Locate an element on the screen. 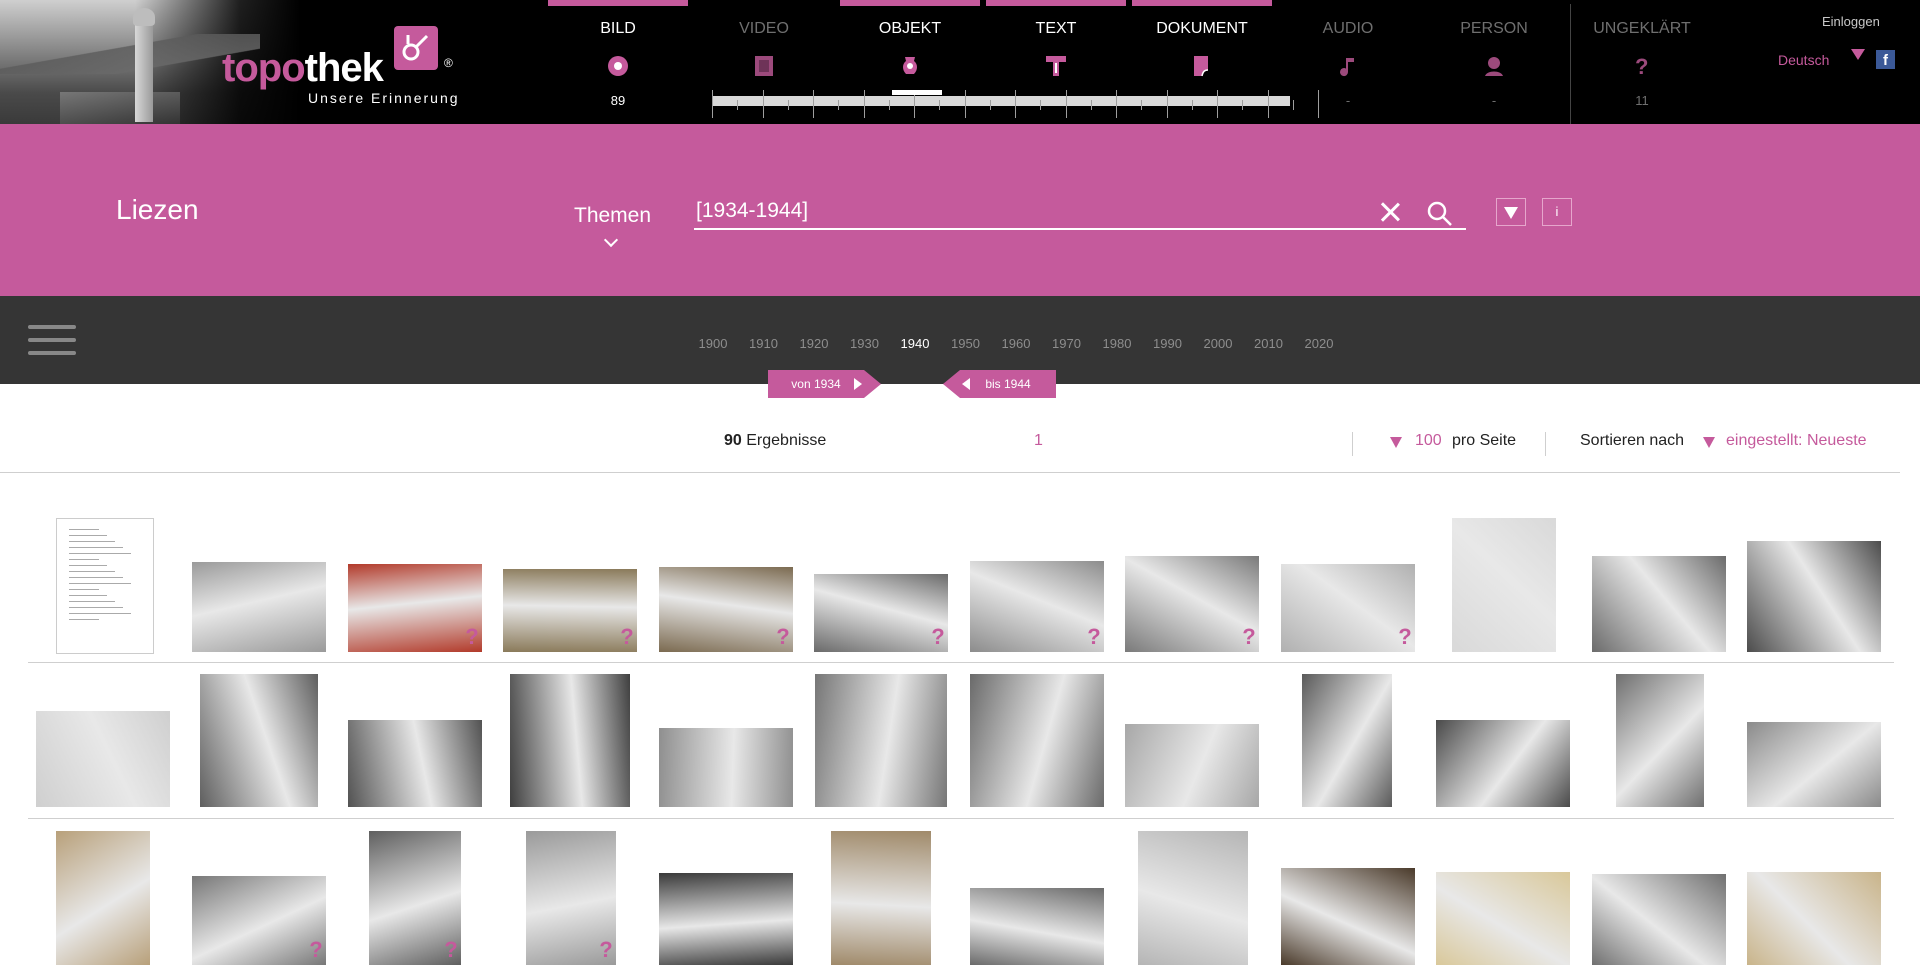 The width and height of the screenshot is (1920, 970). category-tab-person: PERSON - is located at coordinates (1494, 62).